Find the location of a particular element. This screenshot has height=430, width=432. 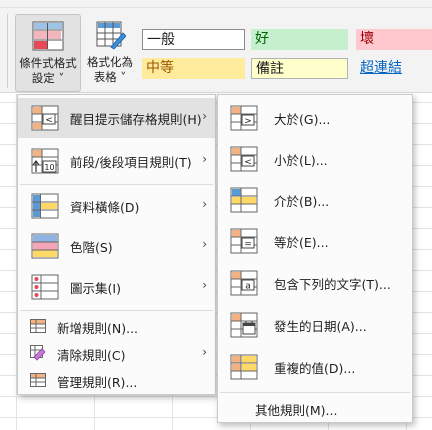

style-neutral: 中等 is located at coordinates (193, 68).